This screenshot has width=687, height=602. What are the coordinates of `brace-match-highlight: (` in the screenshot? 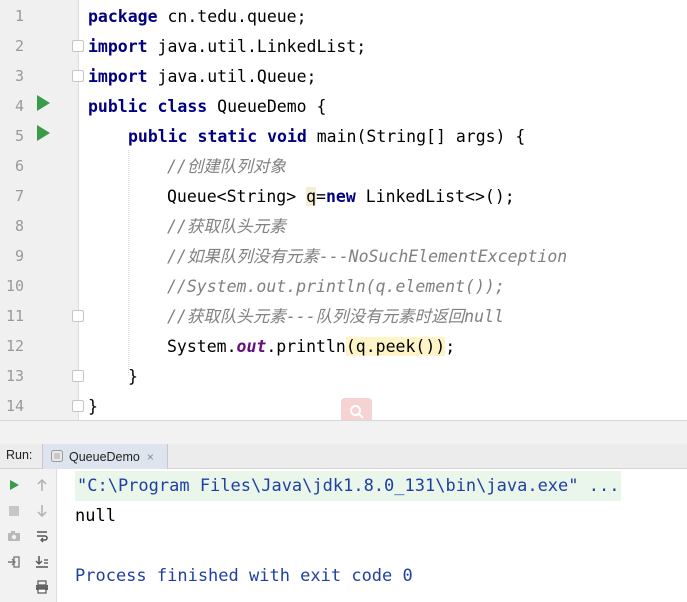 It's located at (350, 346).